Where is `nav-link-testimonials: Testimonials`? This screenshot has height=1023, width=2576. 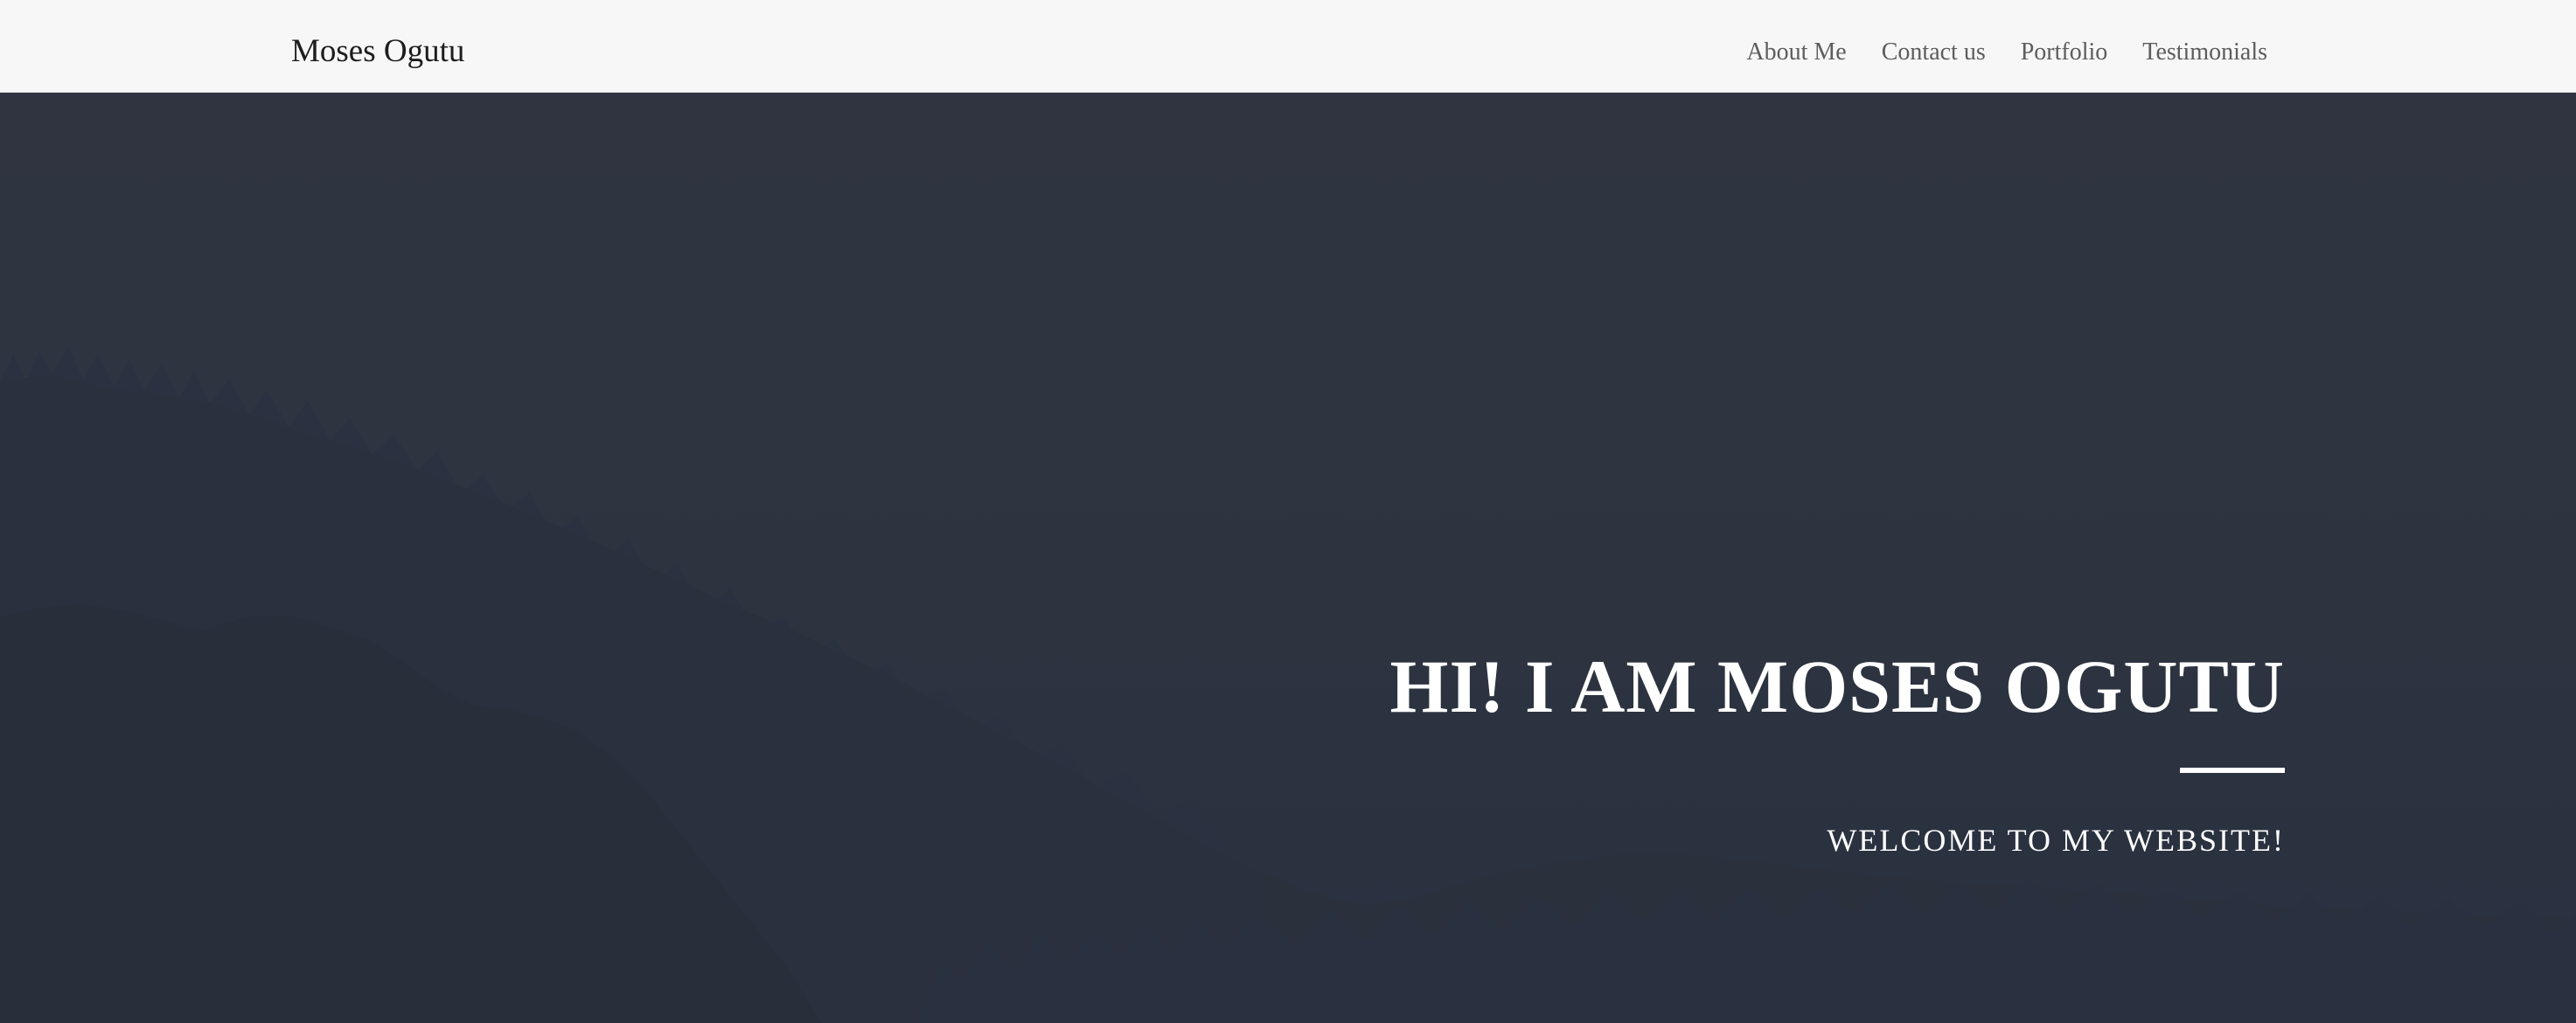 nav-link-testimonials: Testimonials is located at coordinates (2204, 52).